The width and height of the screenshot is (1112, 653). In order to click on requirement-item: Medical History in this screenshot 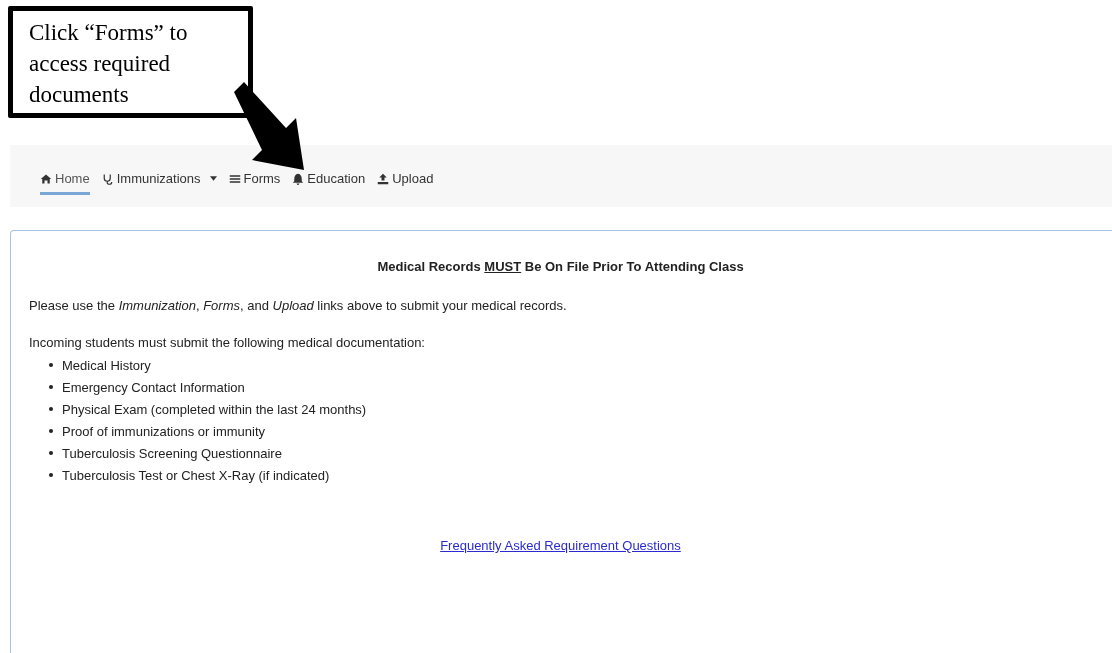, I will do `click(106, 365)`.